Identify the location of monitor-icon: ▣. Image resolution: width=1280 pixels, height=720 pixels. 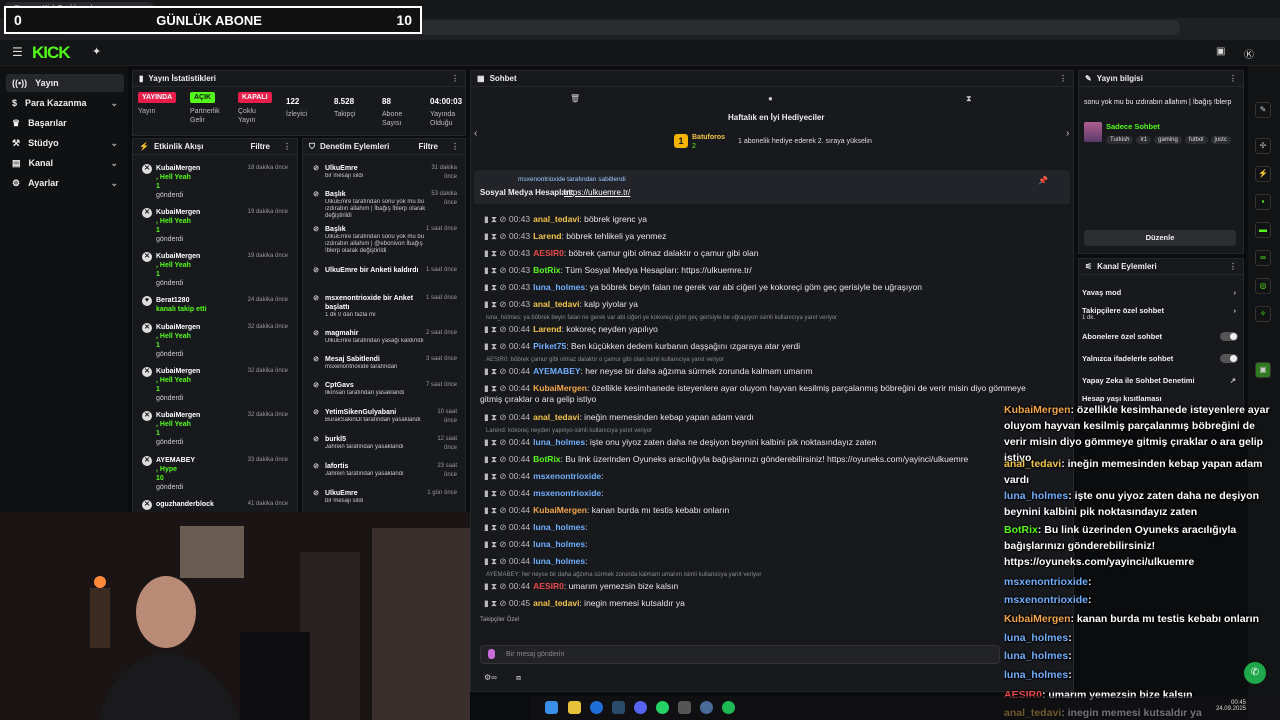
(1220, 51).